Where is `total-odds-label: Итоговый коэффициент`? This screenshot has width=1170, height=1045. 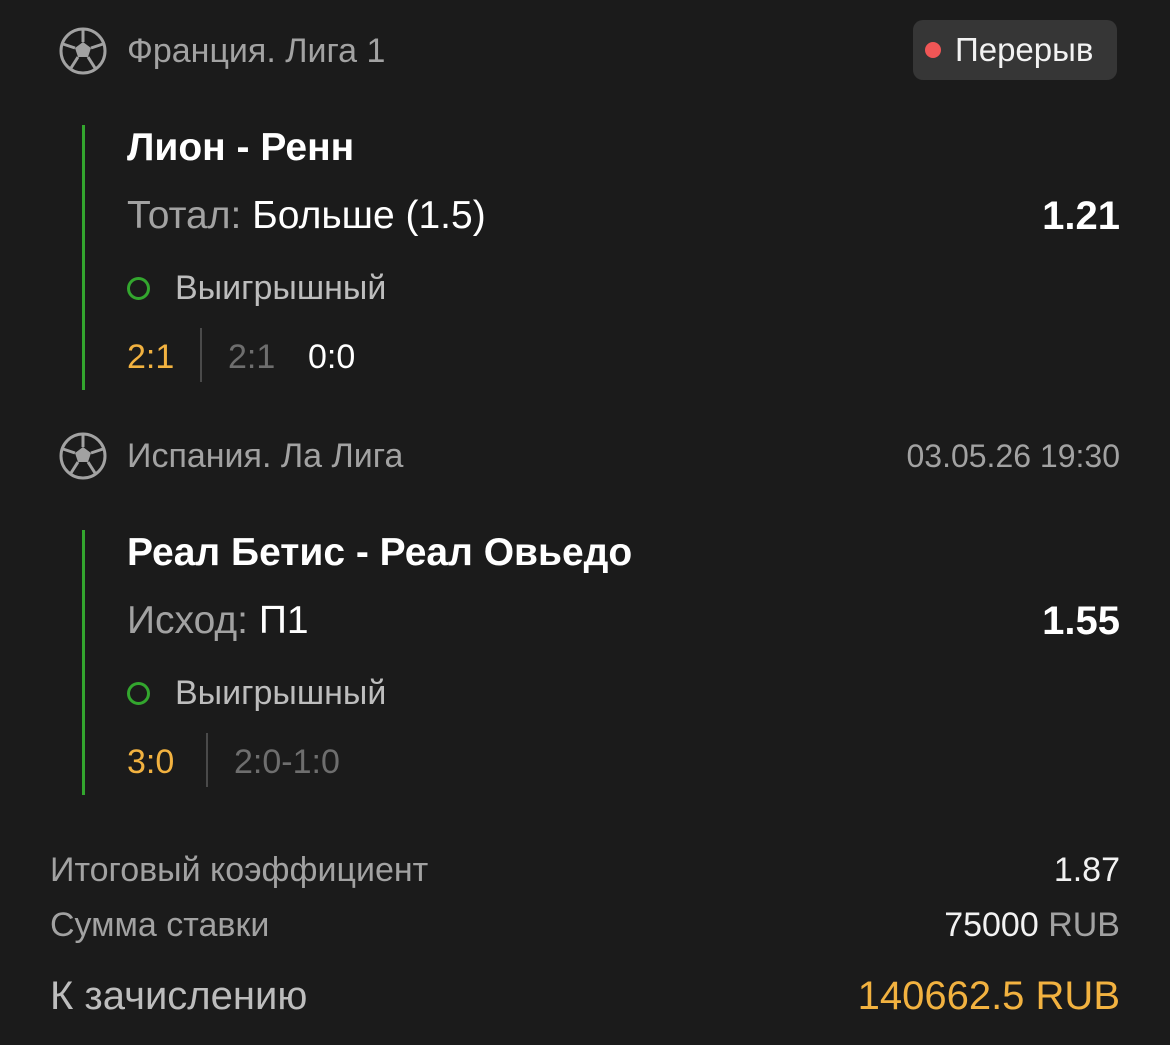
total-odds-label: Итоговый коэффициент is located at coordinates (239, 870).